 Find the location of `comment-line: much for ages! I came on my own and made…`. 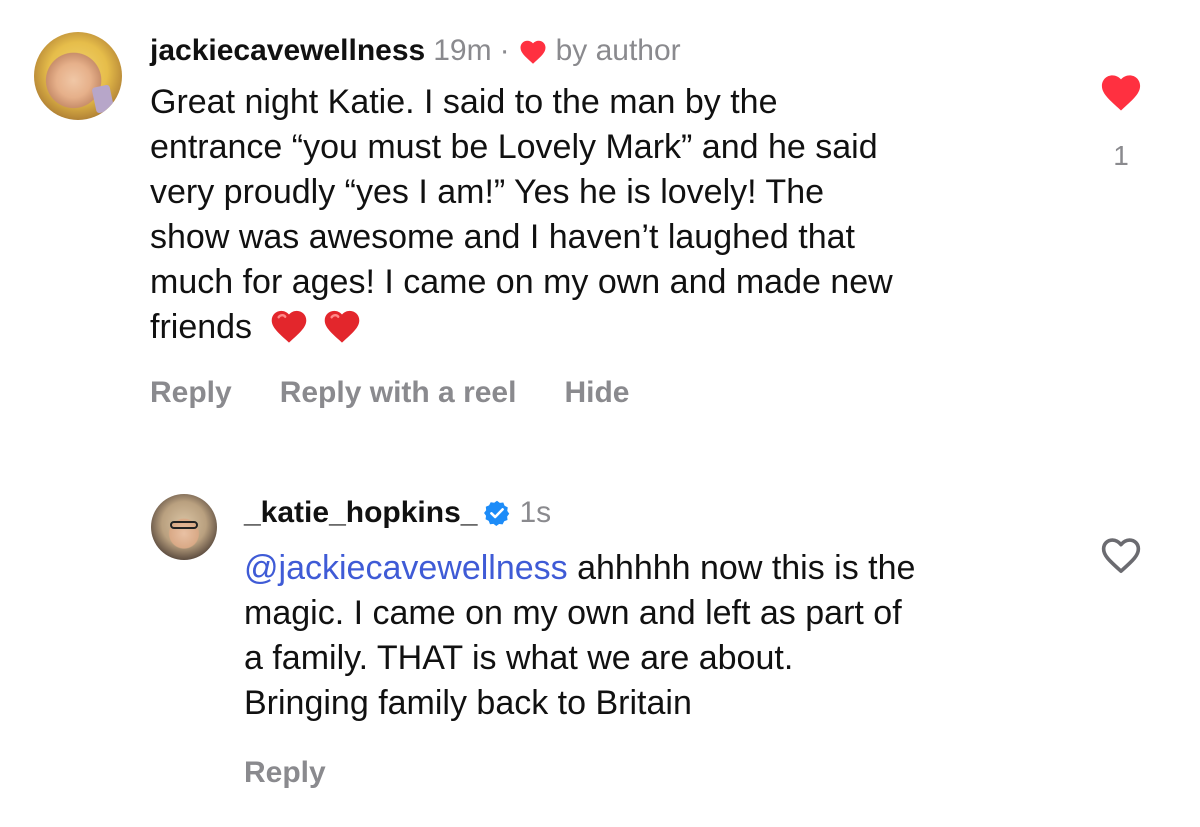

comment-line: much for ages! I came on my own and made… is located at coordinates (521, 282).